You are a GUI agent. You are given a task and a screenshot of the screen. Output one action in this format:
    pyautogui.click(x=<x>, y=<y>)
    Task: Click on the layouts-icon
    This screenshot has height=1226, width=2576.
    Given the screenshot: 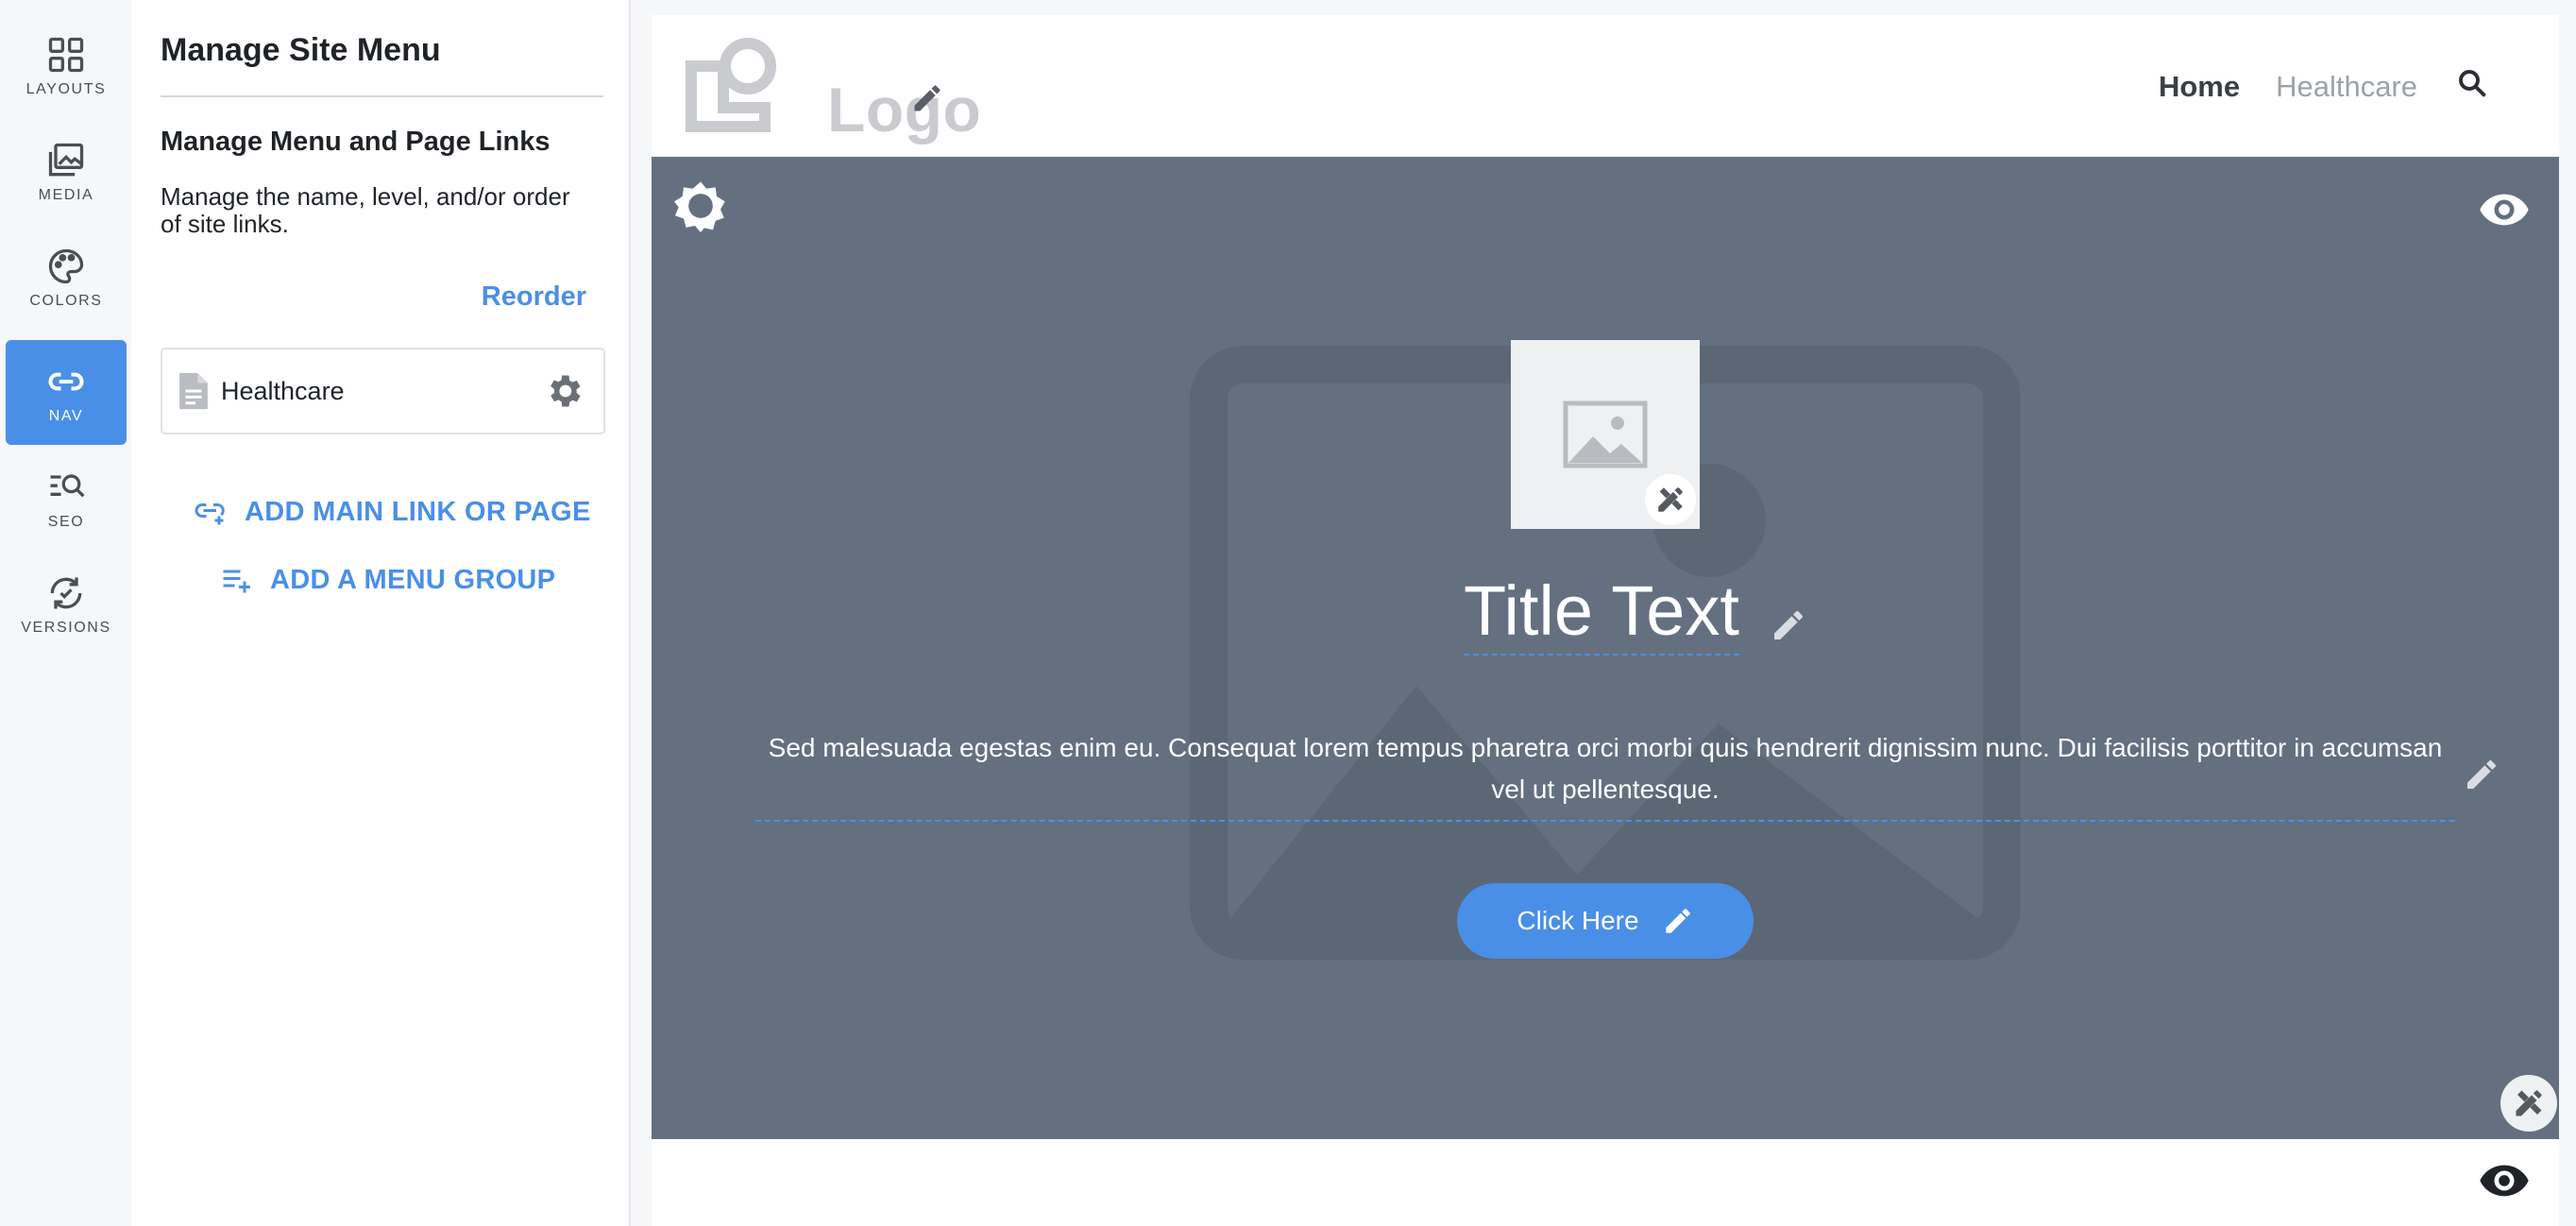 What is the action you would take?
    pyautogui.click(x=66, y=54)
    